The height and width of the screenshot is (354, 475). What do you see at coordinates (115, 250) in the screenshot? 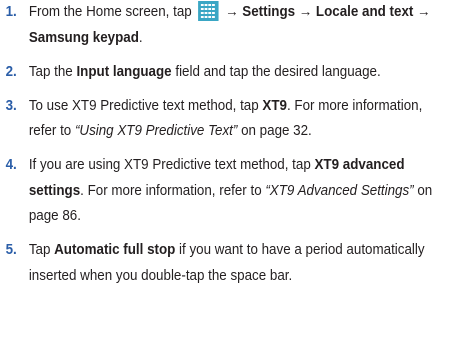
I see `option-name: Automatic full stop` at bounding box center [115, 250].